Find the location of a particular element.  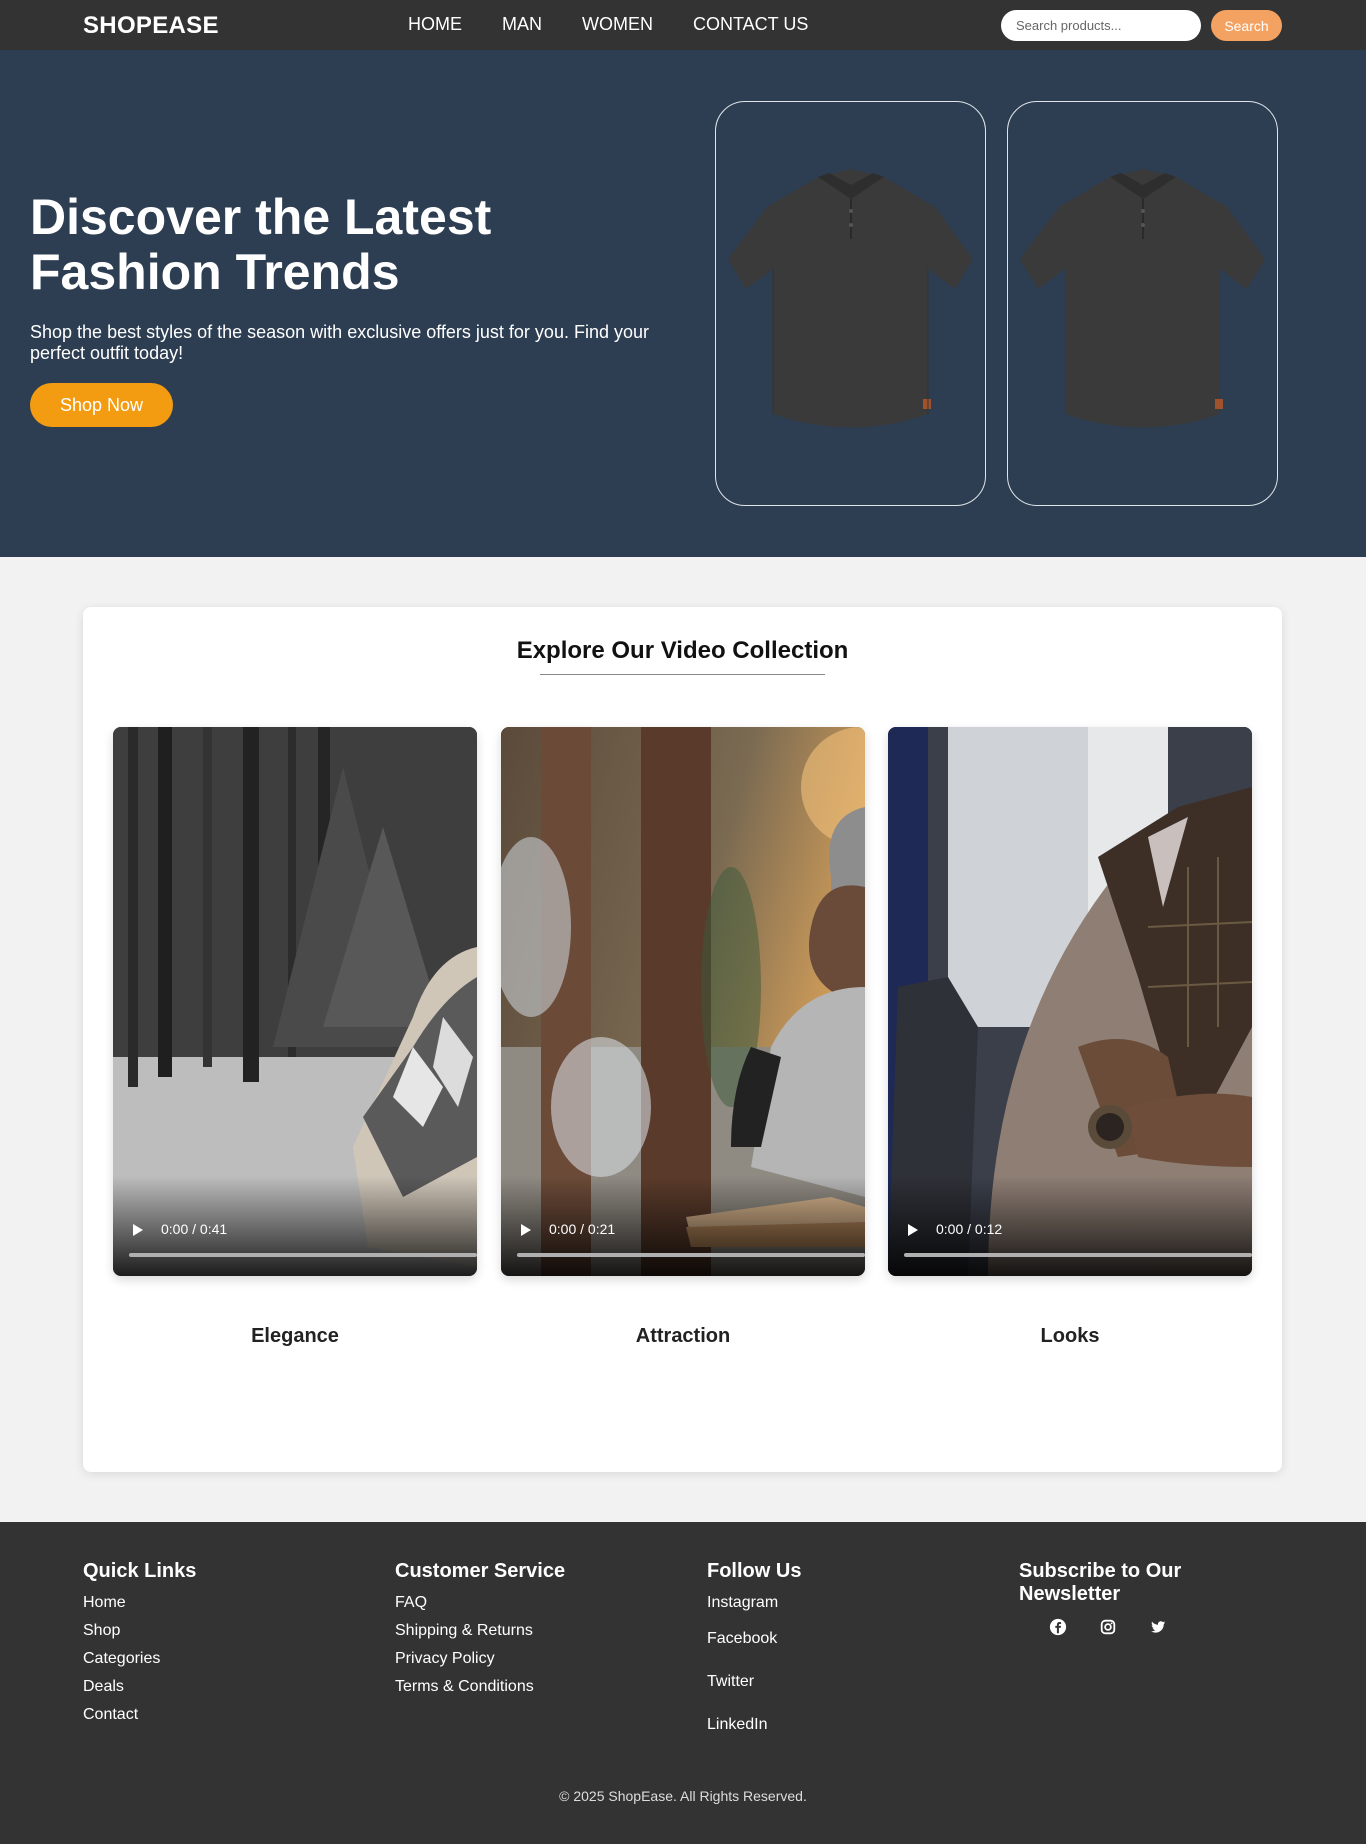

nav-link-contact-us: CONTACT US is located at coordinates (750, 24).